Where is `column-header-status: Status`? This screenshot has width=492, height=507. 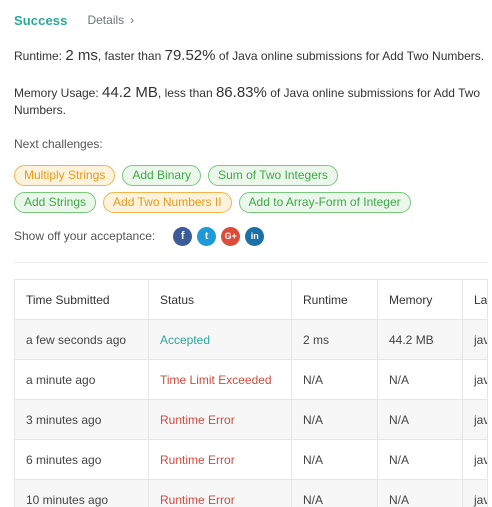
column-header-status: Status is located at coordinates (220, 300).